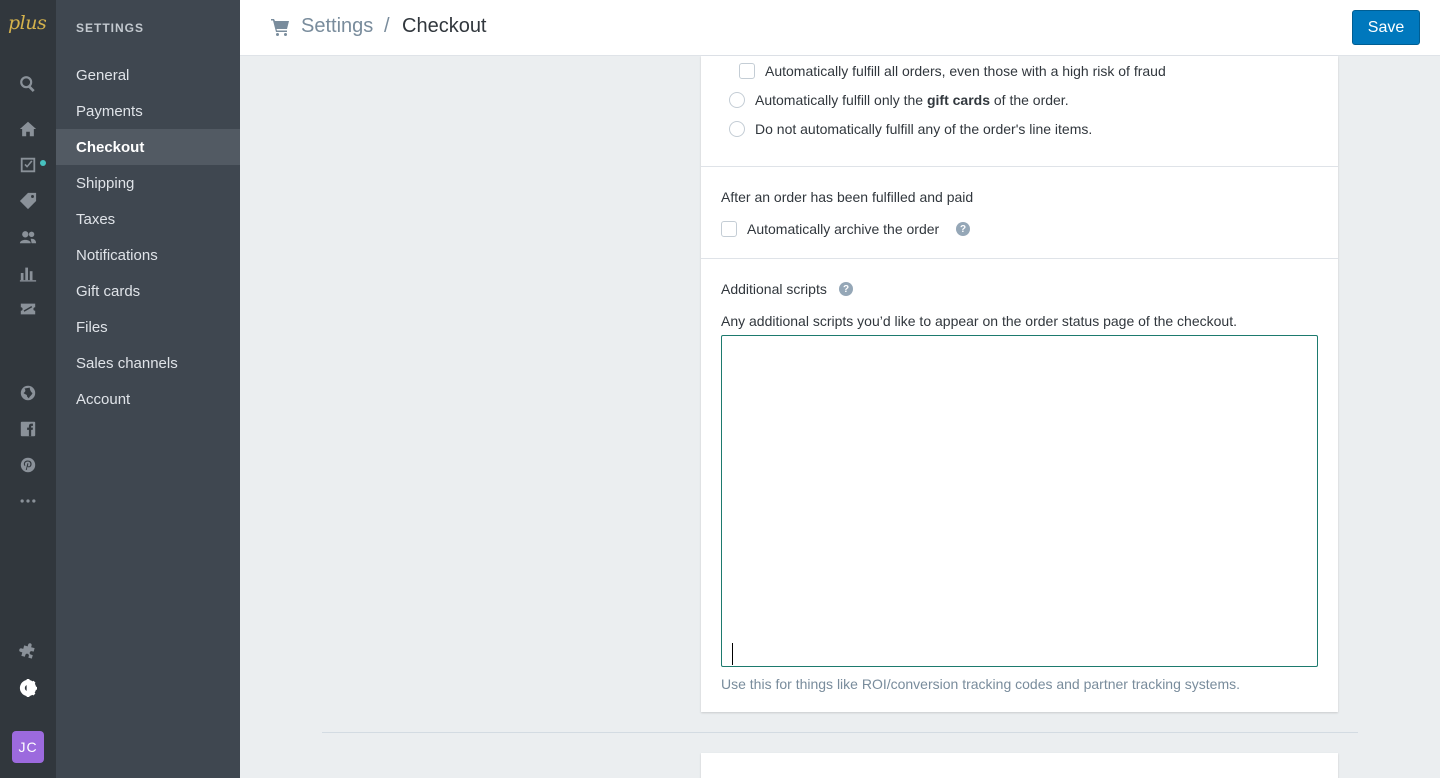 The width and height of the screenshot is (1440, 778). I want to click on scripts-help-icon: ?, so click(846, 289).